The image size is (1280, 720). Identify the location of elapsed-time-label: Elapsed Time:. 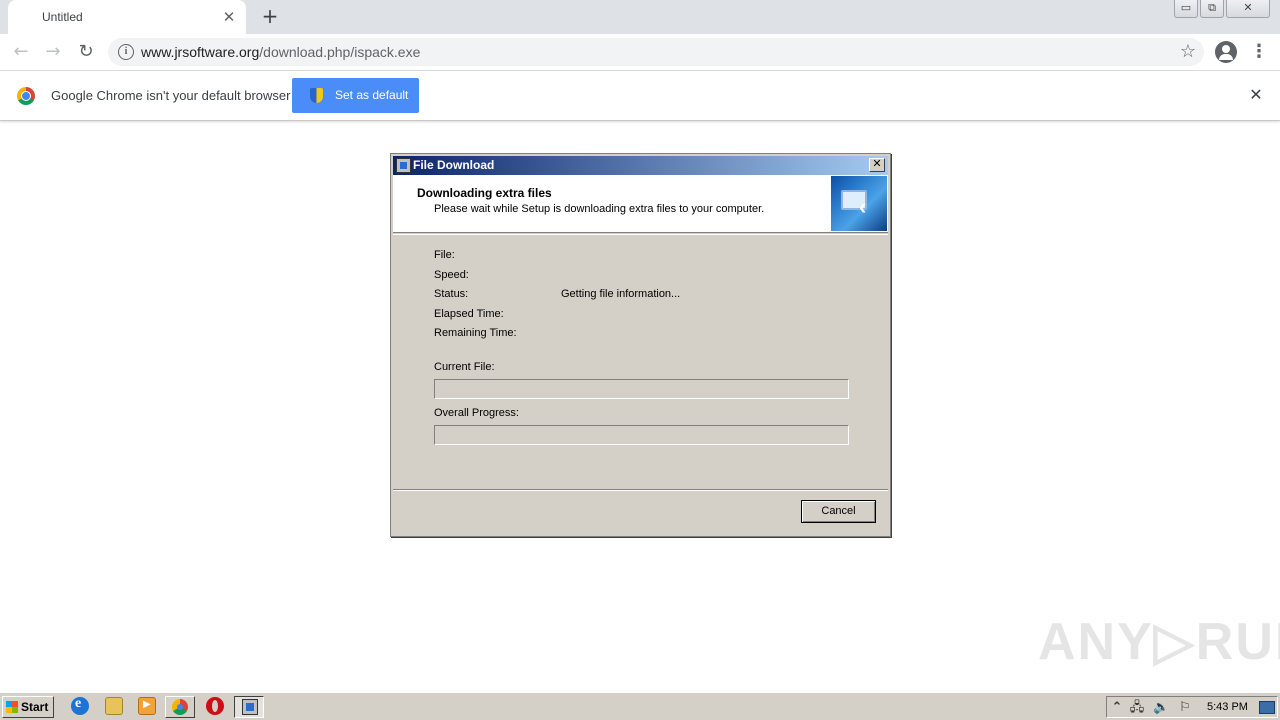
(469, 314).